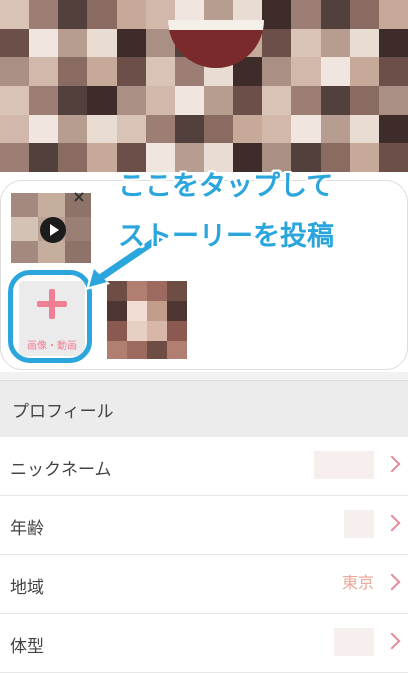  Describe the element at coordinates (204, 643) in the screenshot. I see `profile-row-body-type: 体型` at that location.